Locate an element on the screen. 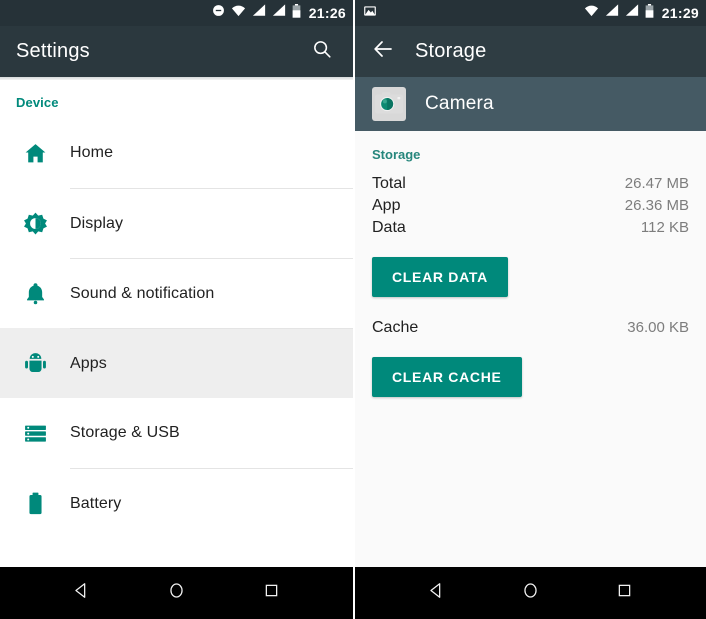  page-title: Storage is located at coordinates (451, 51).